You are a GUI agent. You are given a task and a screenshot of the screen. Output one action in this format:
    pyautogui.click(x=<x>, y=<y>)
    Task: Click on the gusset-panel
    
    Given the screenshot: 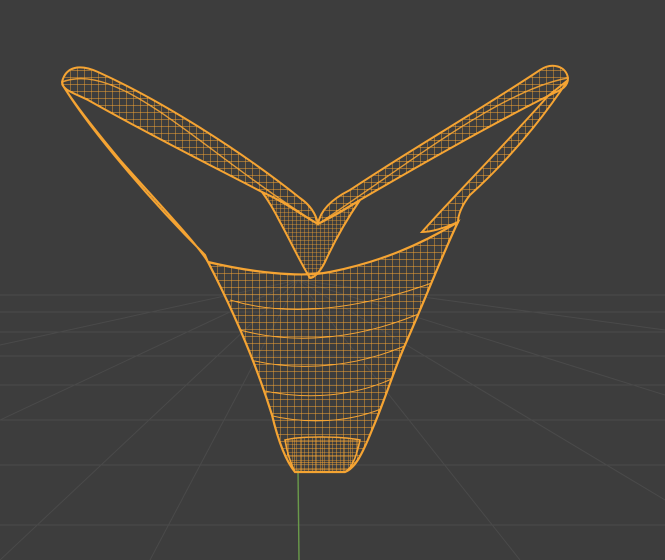 What is the action you would take?
    pyautogui.click(x=322, y=454)
    